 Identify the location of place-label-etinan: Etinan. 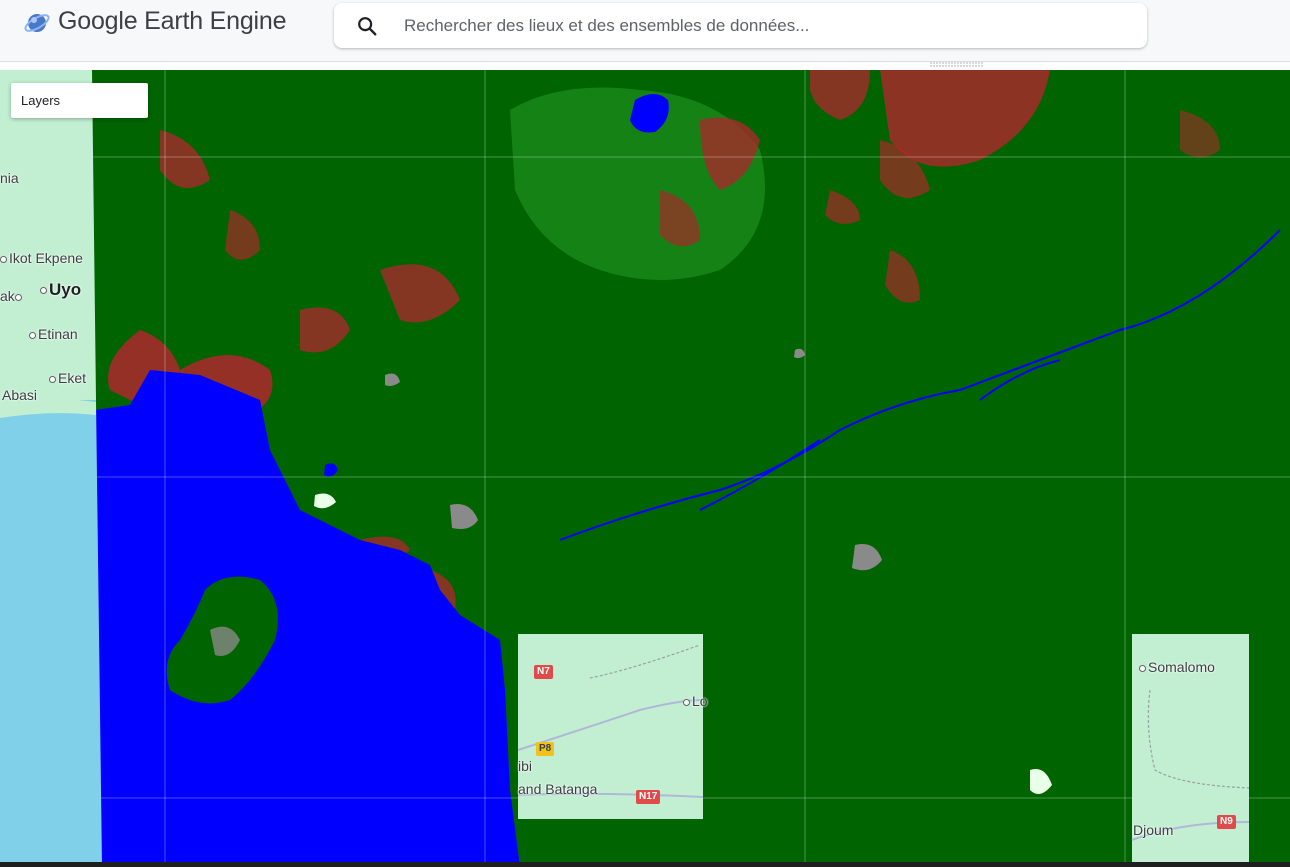
(53, 334).